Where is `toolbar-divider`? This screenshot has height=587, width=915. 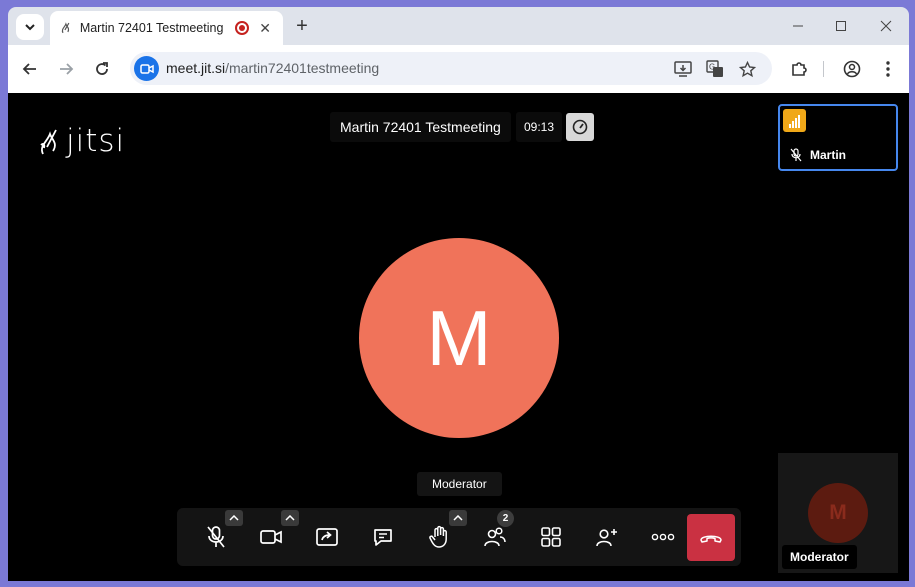 toolbar-divider is located at coordinates (823, 69).